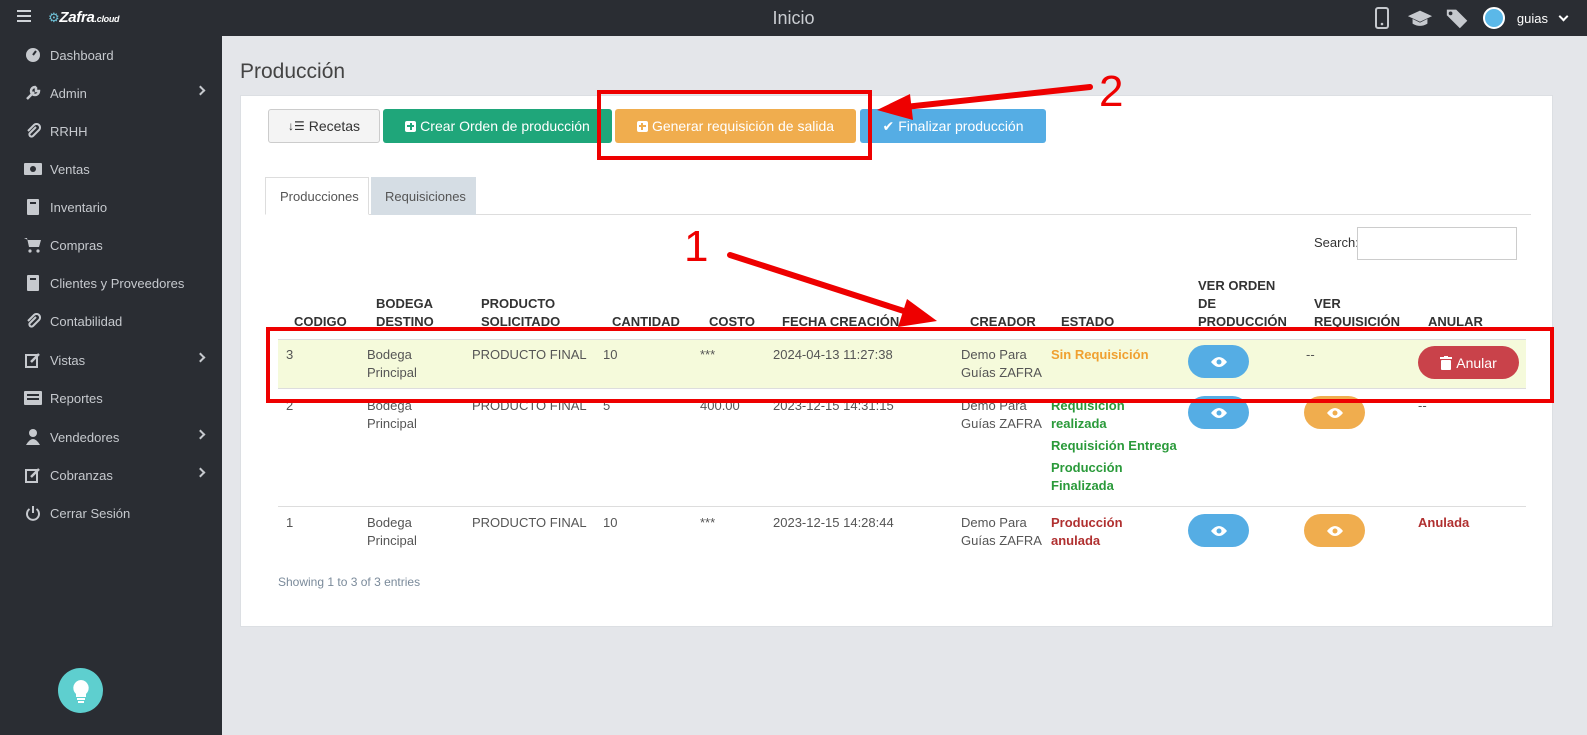  What do you see at coordinates (111, 245) in the screenshot?
I see `sidebar-item-compras: Compras` at bounding box center [111, 245].